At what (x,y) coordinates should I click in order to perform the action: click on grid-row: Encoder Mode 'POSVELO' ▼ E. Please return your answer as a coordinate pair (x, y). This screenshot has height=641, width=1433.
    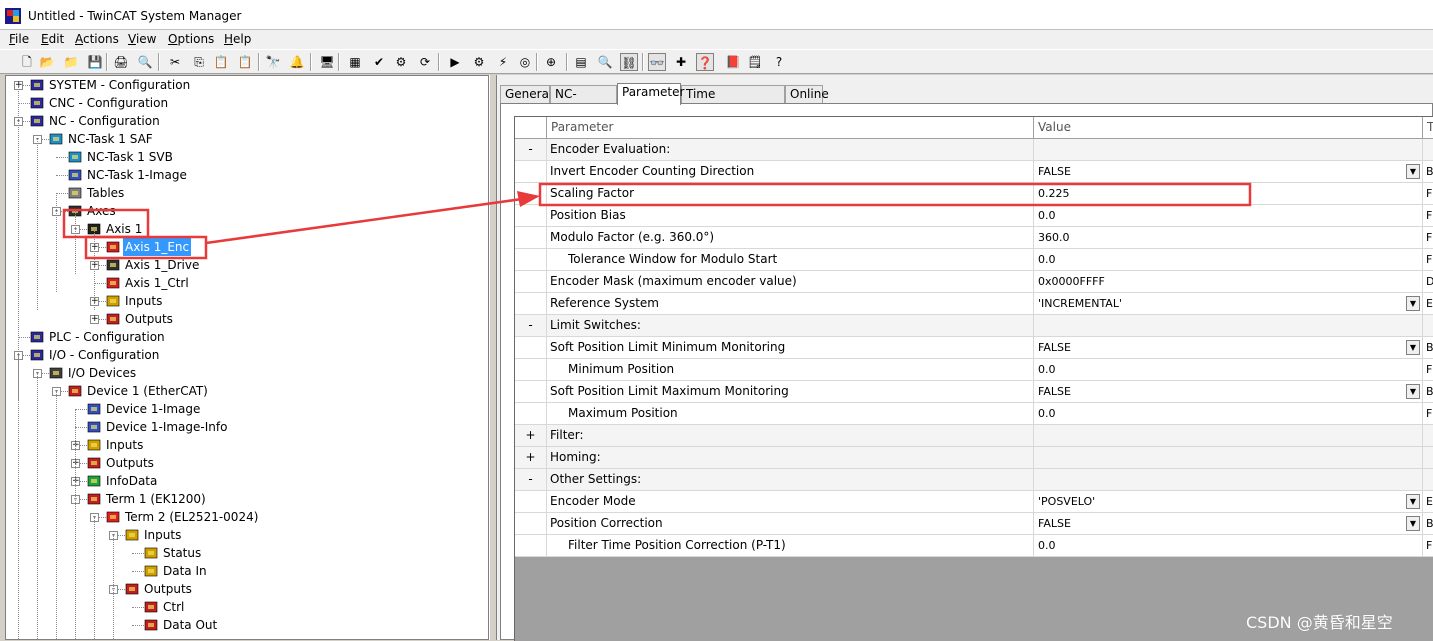
    Looking at the image, I should click on (974, 502).